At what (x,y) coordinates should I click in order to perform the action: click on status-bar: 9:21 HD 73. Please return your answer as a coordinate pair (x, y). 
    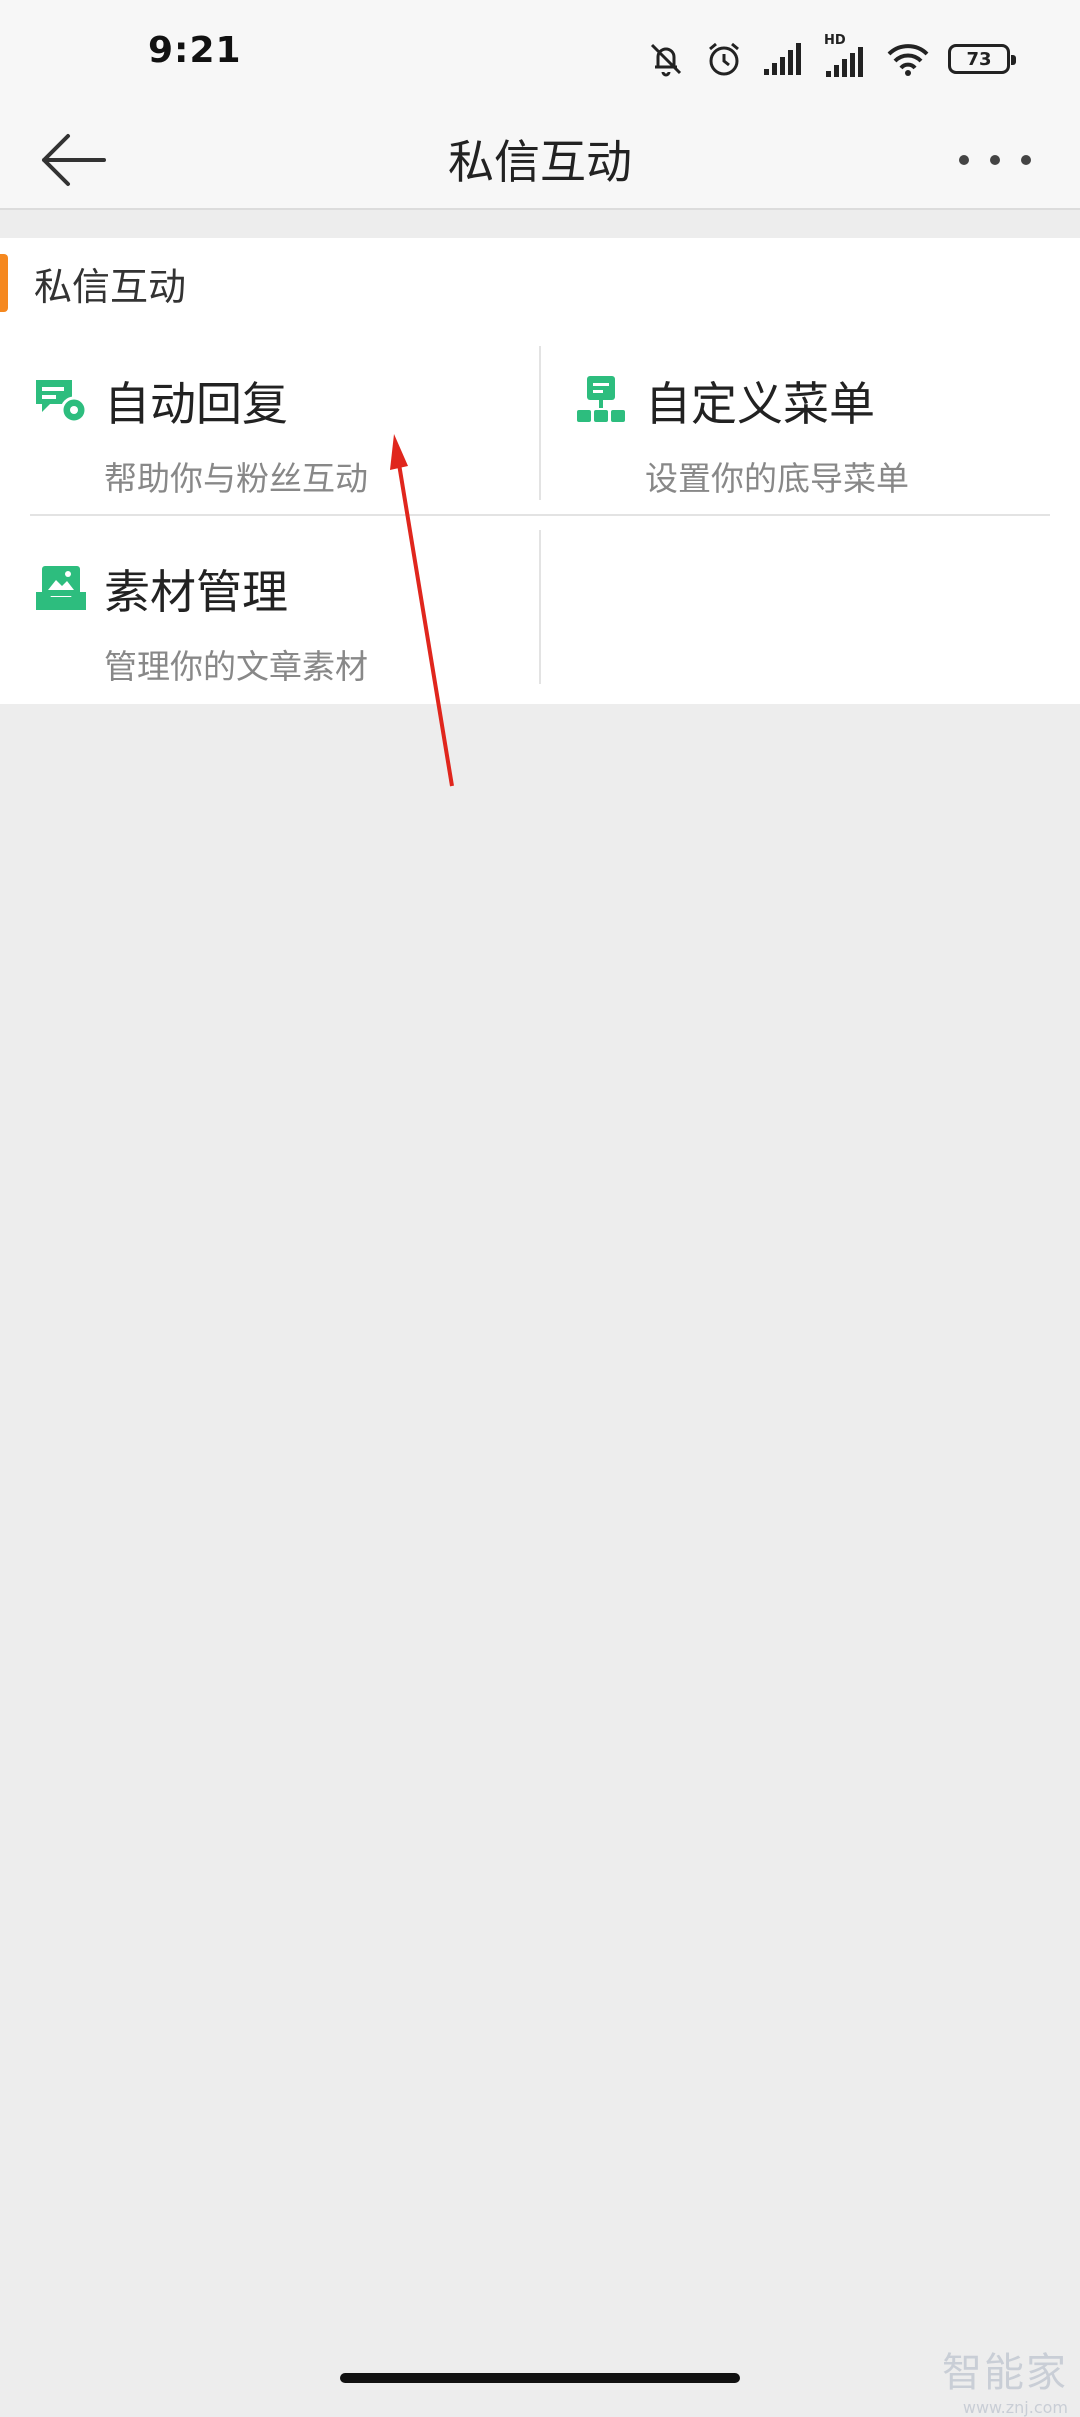
    Looking at the image, I should click on (540, 56).